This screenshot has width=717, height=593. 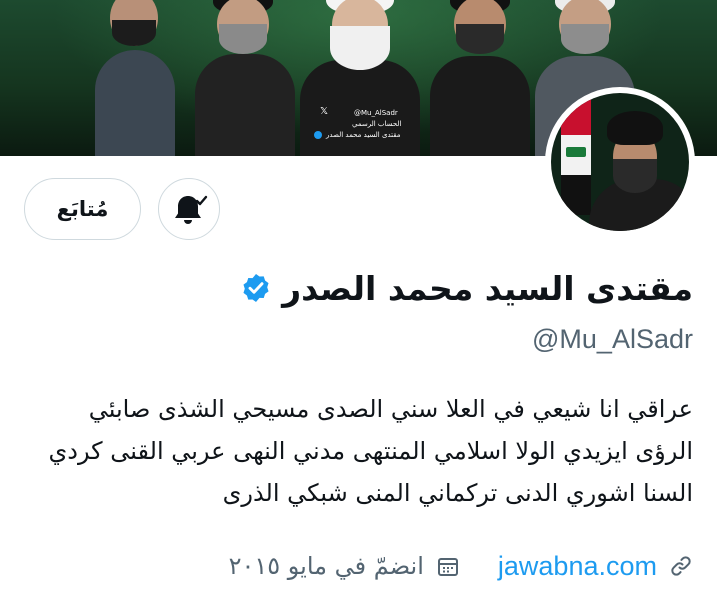 I want to click on profile-name-row: مقتدى السيد محمد الصدر, so click(x=466, y=288).